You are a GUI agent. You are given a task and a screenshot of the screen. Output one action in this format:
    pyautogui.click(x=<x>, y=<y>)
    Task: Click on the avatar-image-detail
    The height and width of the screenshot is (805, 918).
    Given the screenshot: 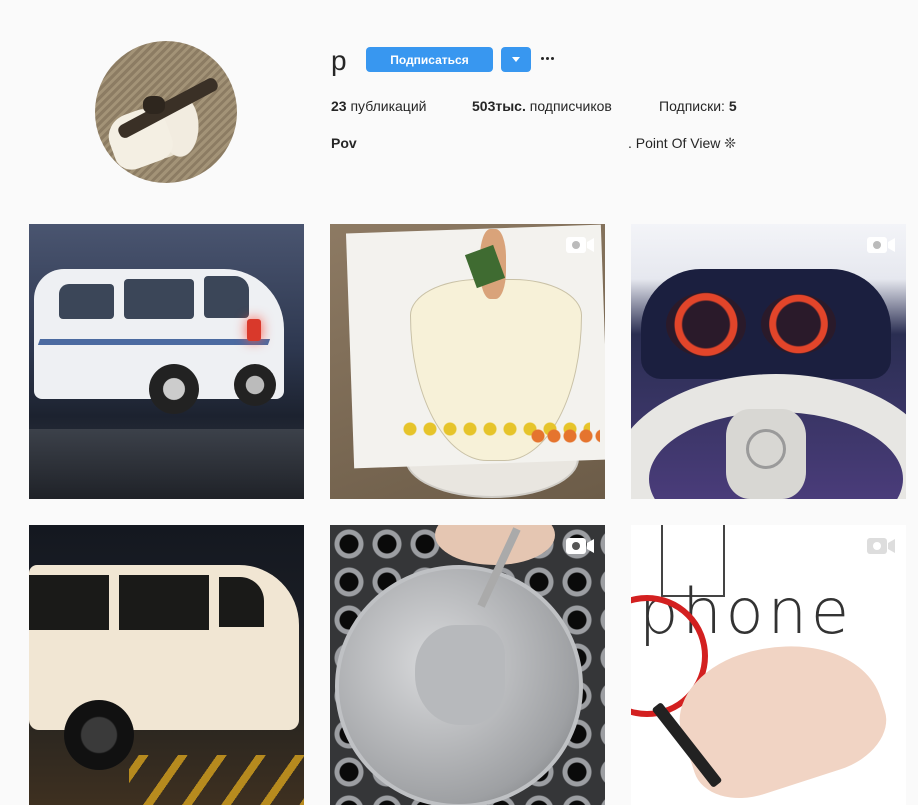 What is the action you would take?
    pyautogui.click(x=154, y=105)
    